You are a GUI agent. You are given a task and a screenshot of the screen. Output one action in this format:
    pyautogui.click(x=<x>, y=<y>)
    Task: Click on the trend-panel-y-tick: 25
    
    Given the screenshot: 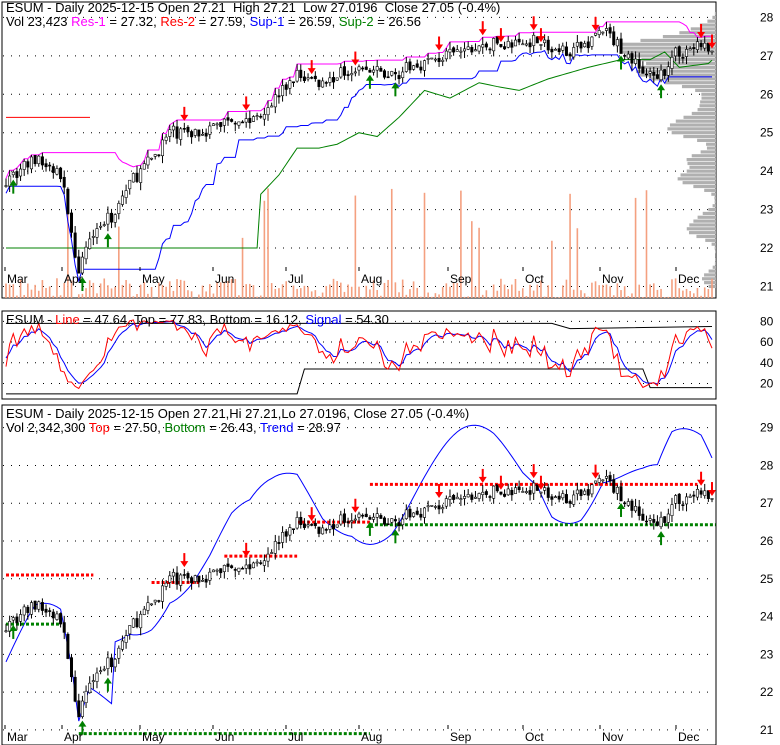 What is the action you would take?
    pyautogui.click(x=767, y=579)
    